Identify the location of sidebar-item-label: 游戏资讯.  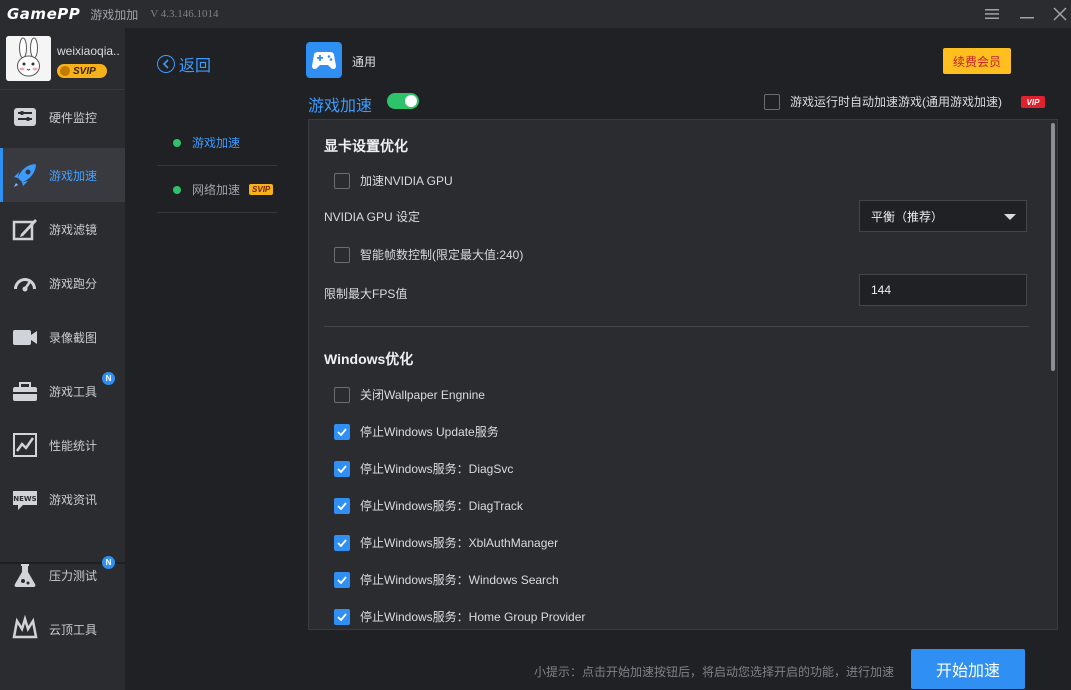
(73, 499).